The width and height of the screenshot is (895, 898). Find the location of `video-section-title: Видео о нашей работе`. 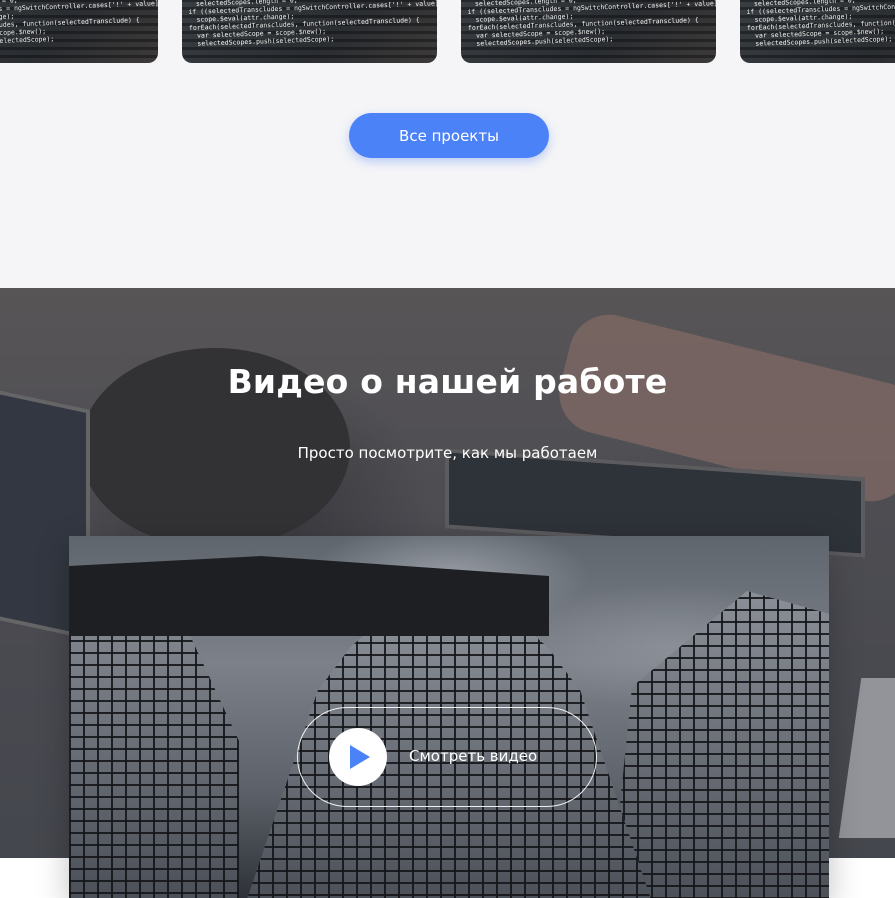

video-section-title: Видео о нашей работе is located at coordinates (447, 381).